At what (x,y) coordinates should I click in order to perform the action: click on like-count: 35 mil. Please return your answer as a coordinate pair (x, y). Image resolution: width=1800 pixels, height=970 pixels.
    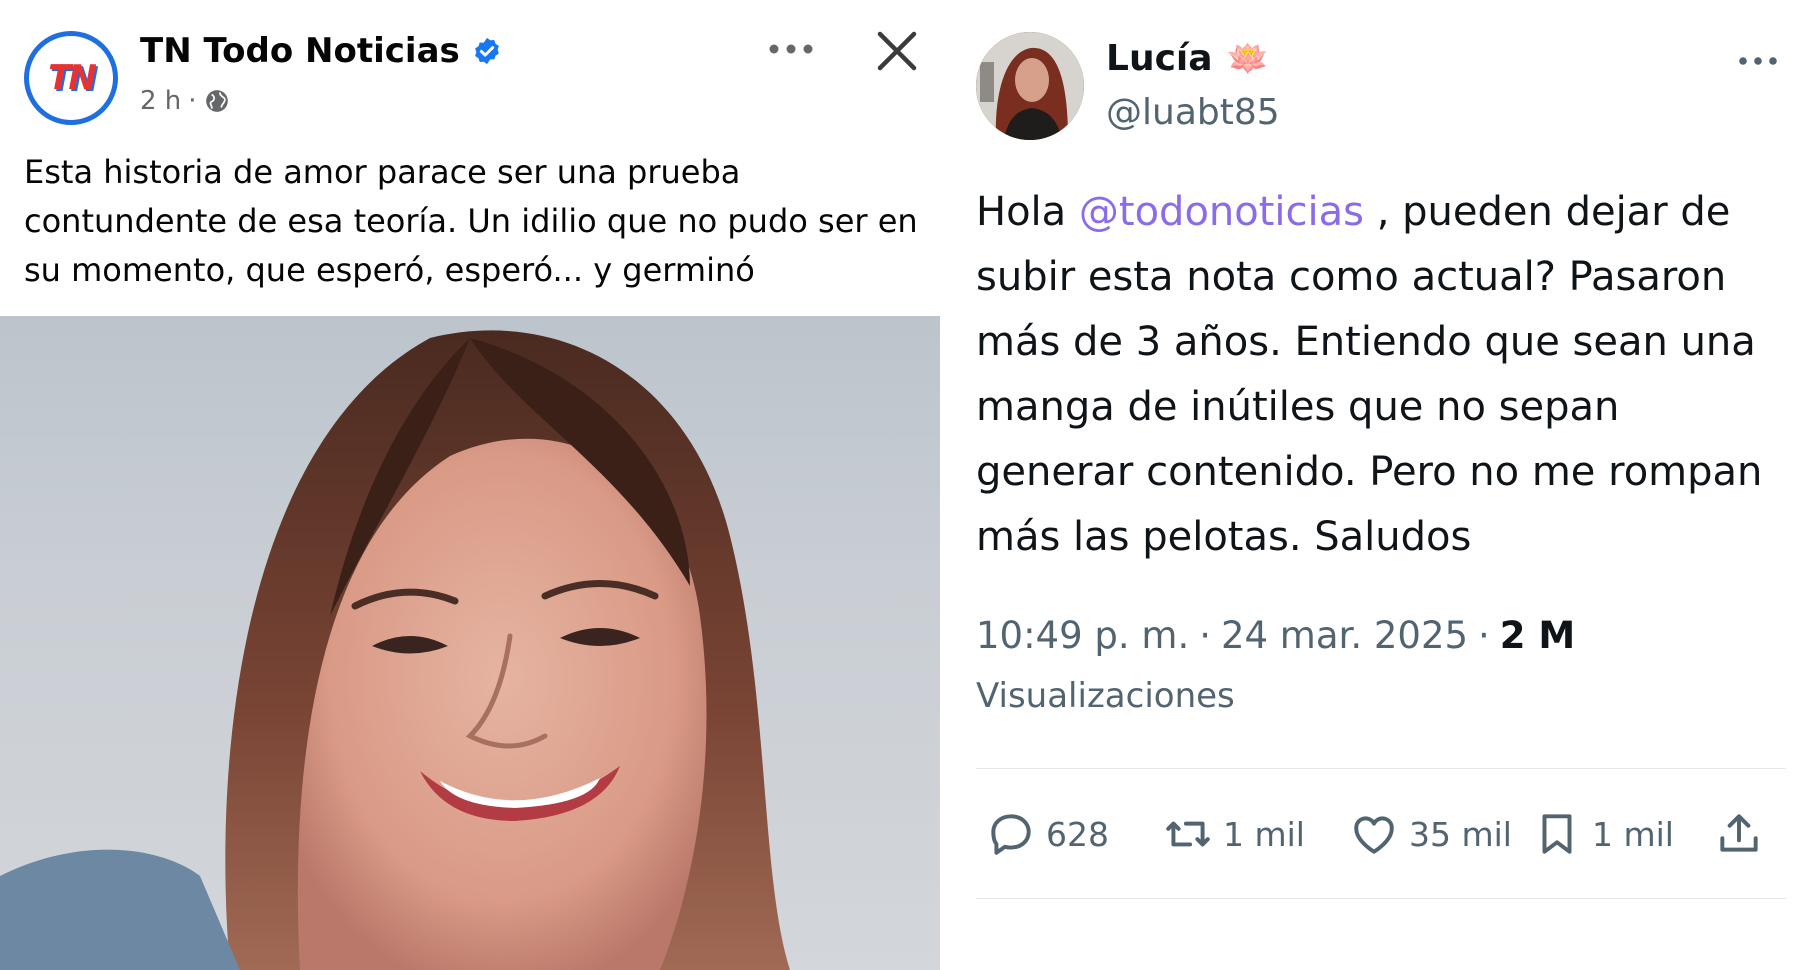
    Looking at the image, I should click on (1460, 834).